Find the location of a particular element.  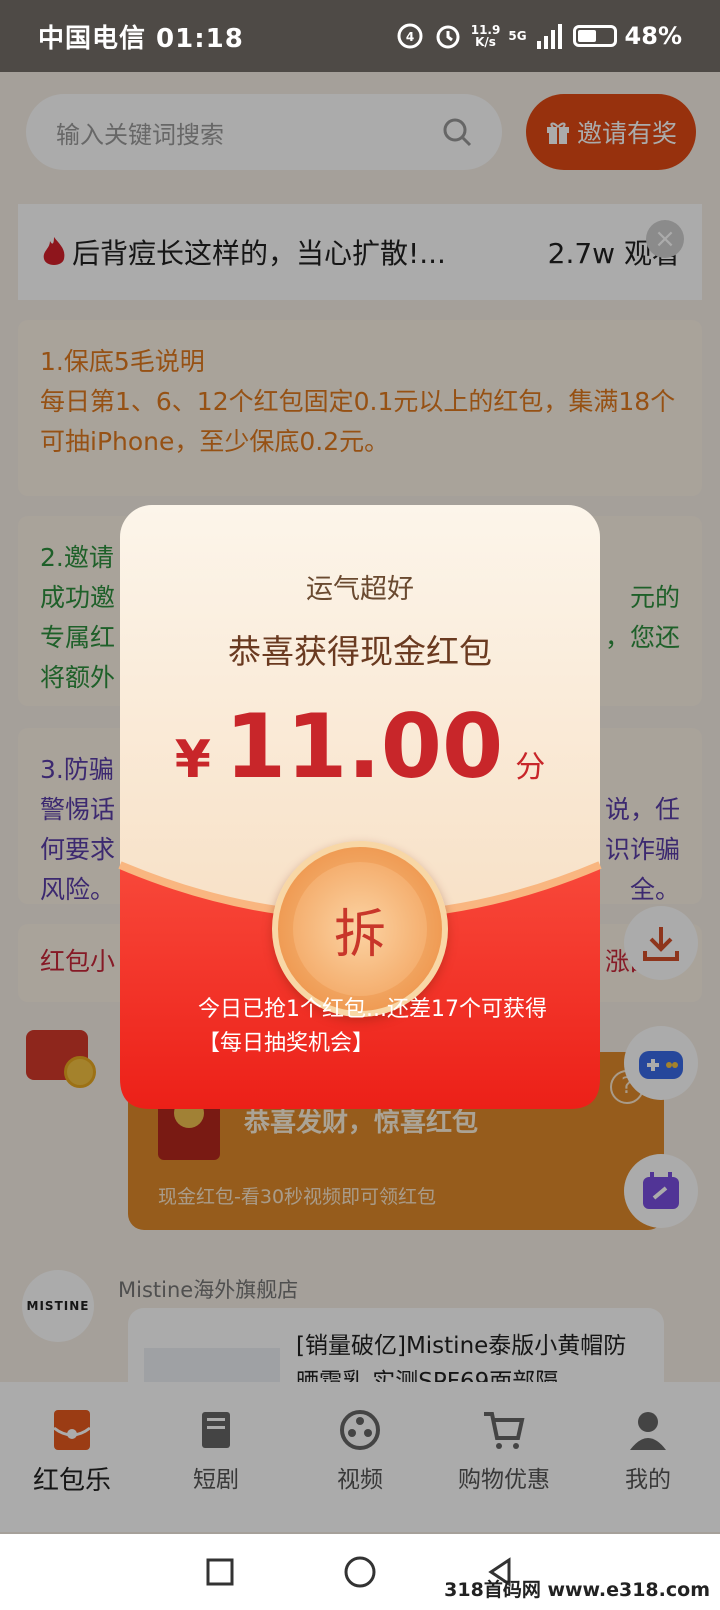

net-speed-unit: K/s is located at coordinates (485, 42).